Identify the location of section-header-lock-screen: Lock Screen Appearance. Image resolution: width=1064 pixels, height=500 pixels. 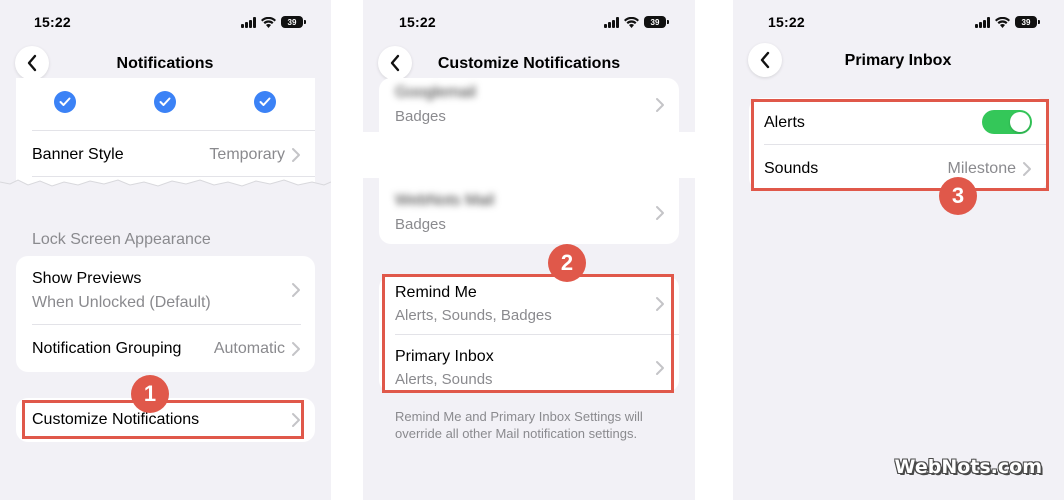
(121, 239).